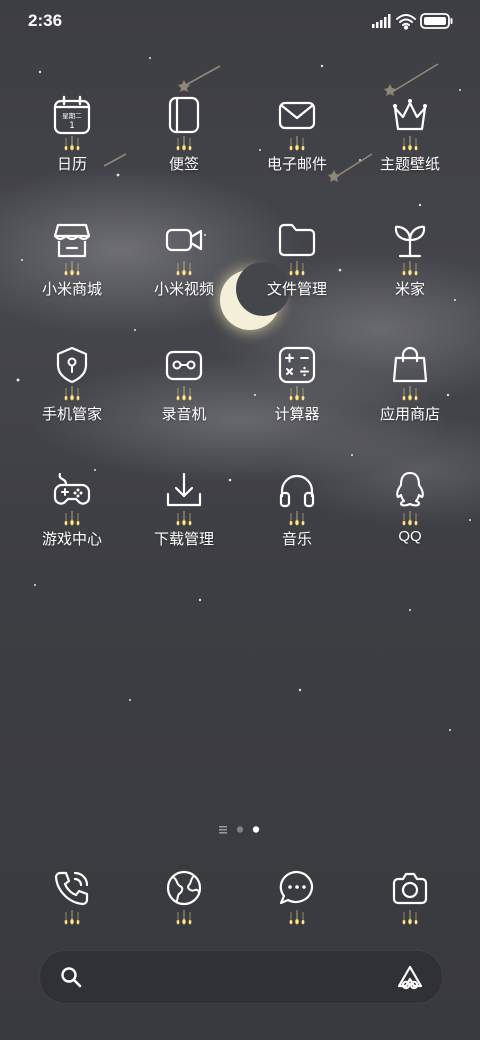 The width and height of the screenshot is (480, 1040). What do you see at coordinates (184, 509) in the screenshot?
I see `app-downloads: 下载管理` at bounding box center [184, 509].